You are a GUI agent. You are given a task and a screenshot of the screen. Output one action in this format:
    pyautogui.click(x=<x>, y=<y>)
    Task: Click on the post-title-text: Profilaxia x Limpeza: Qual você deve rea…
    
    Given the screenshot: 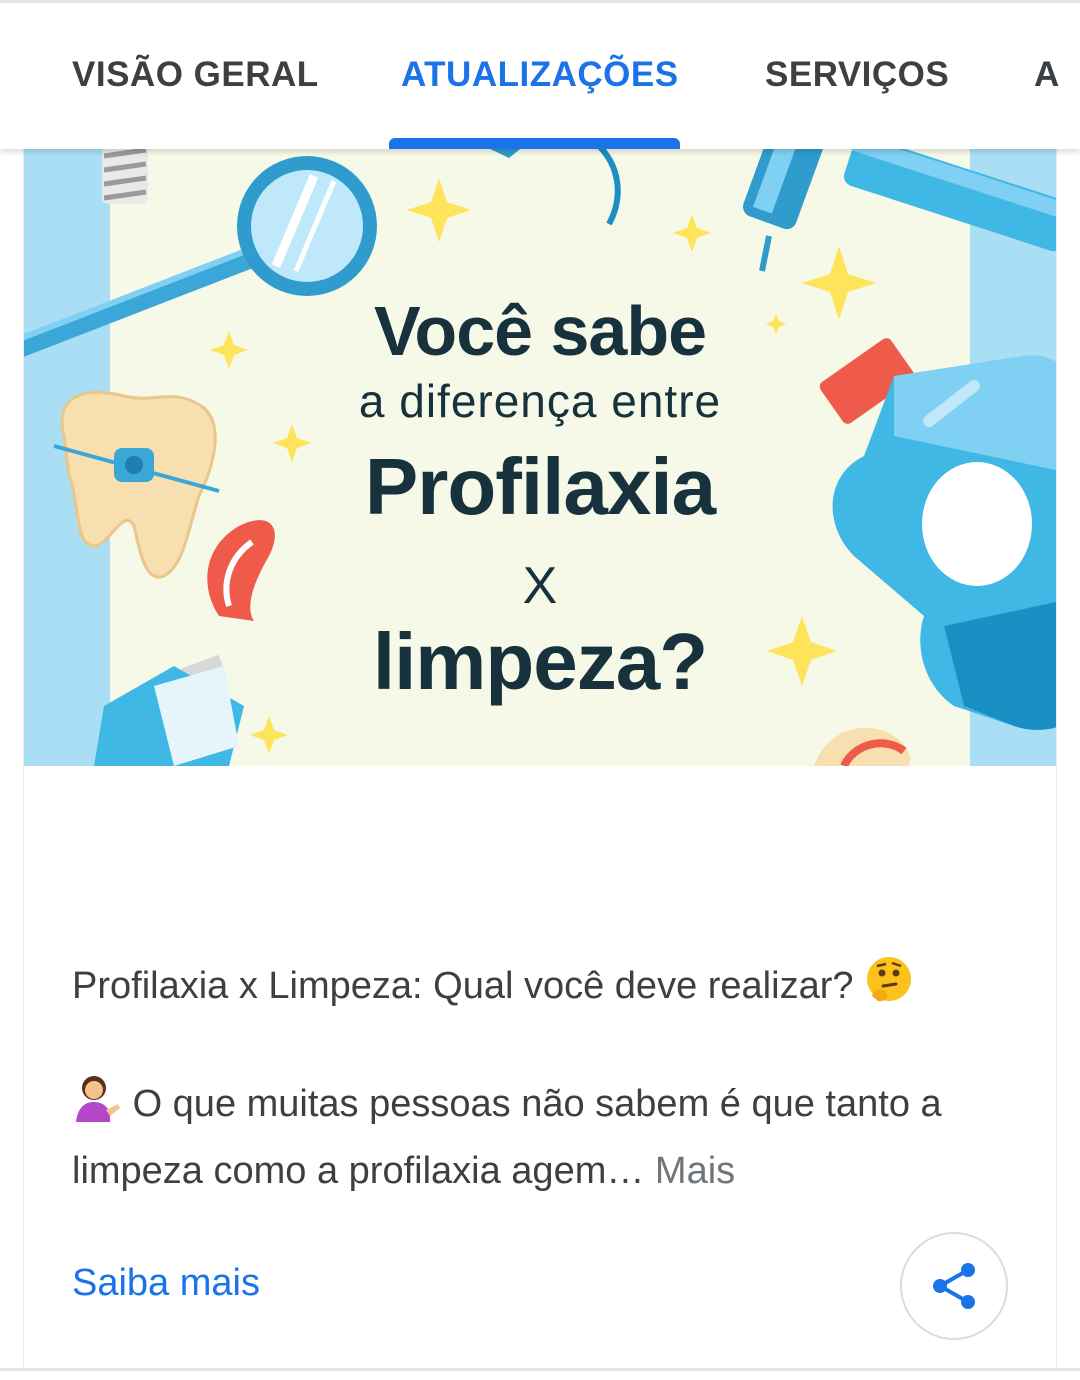 What is the action you would take?
    pyautogui.click(x=463, y=986)
    